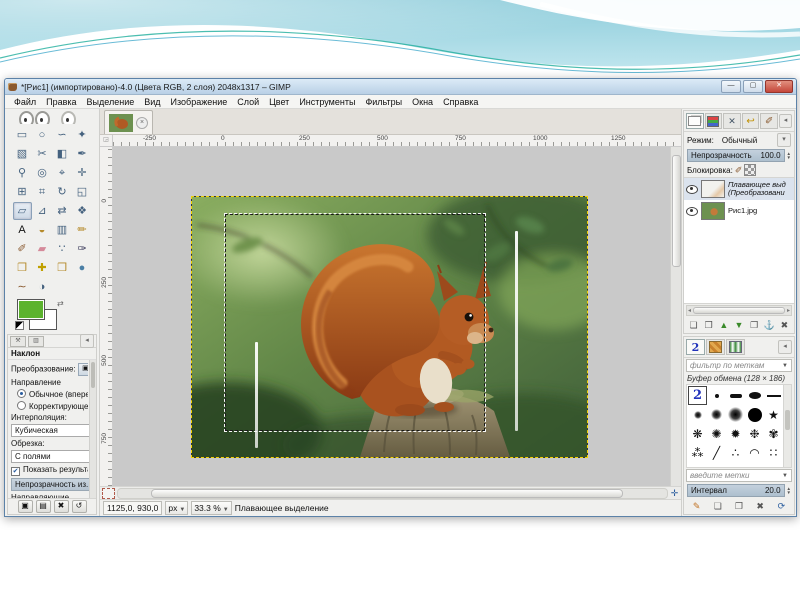  I want to click on tool-foreground-select: ◧, so click(62, 154).